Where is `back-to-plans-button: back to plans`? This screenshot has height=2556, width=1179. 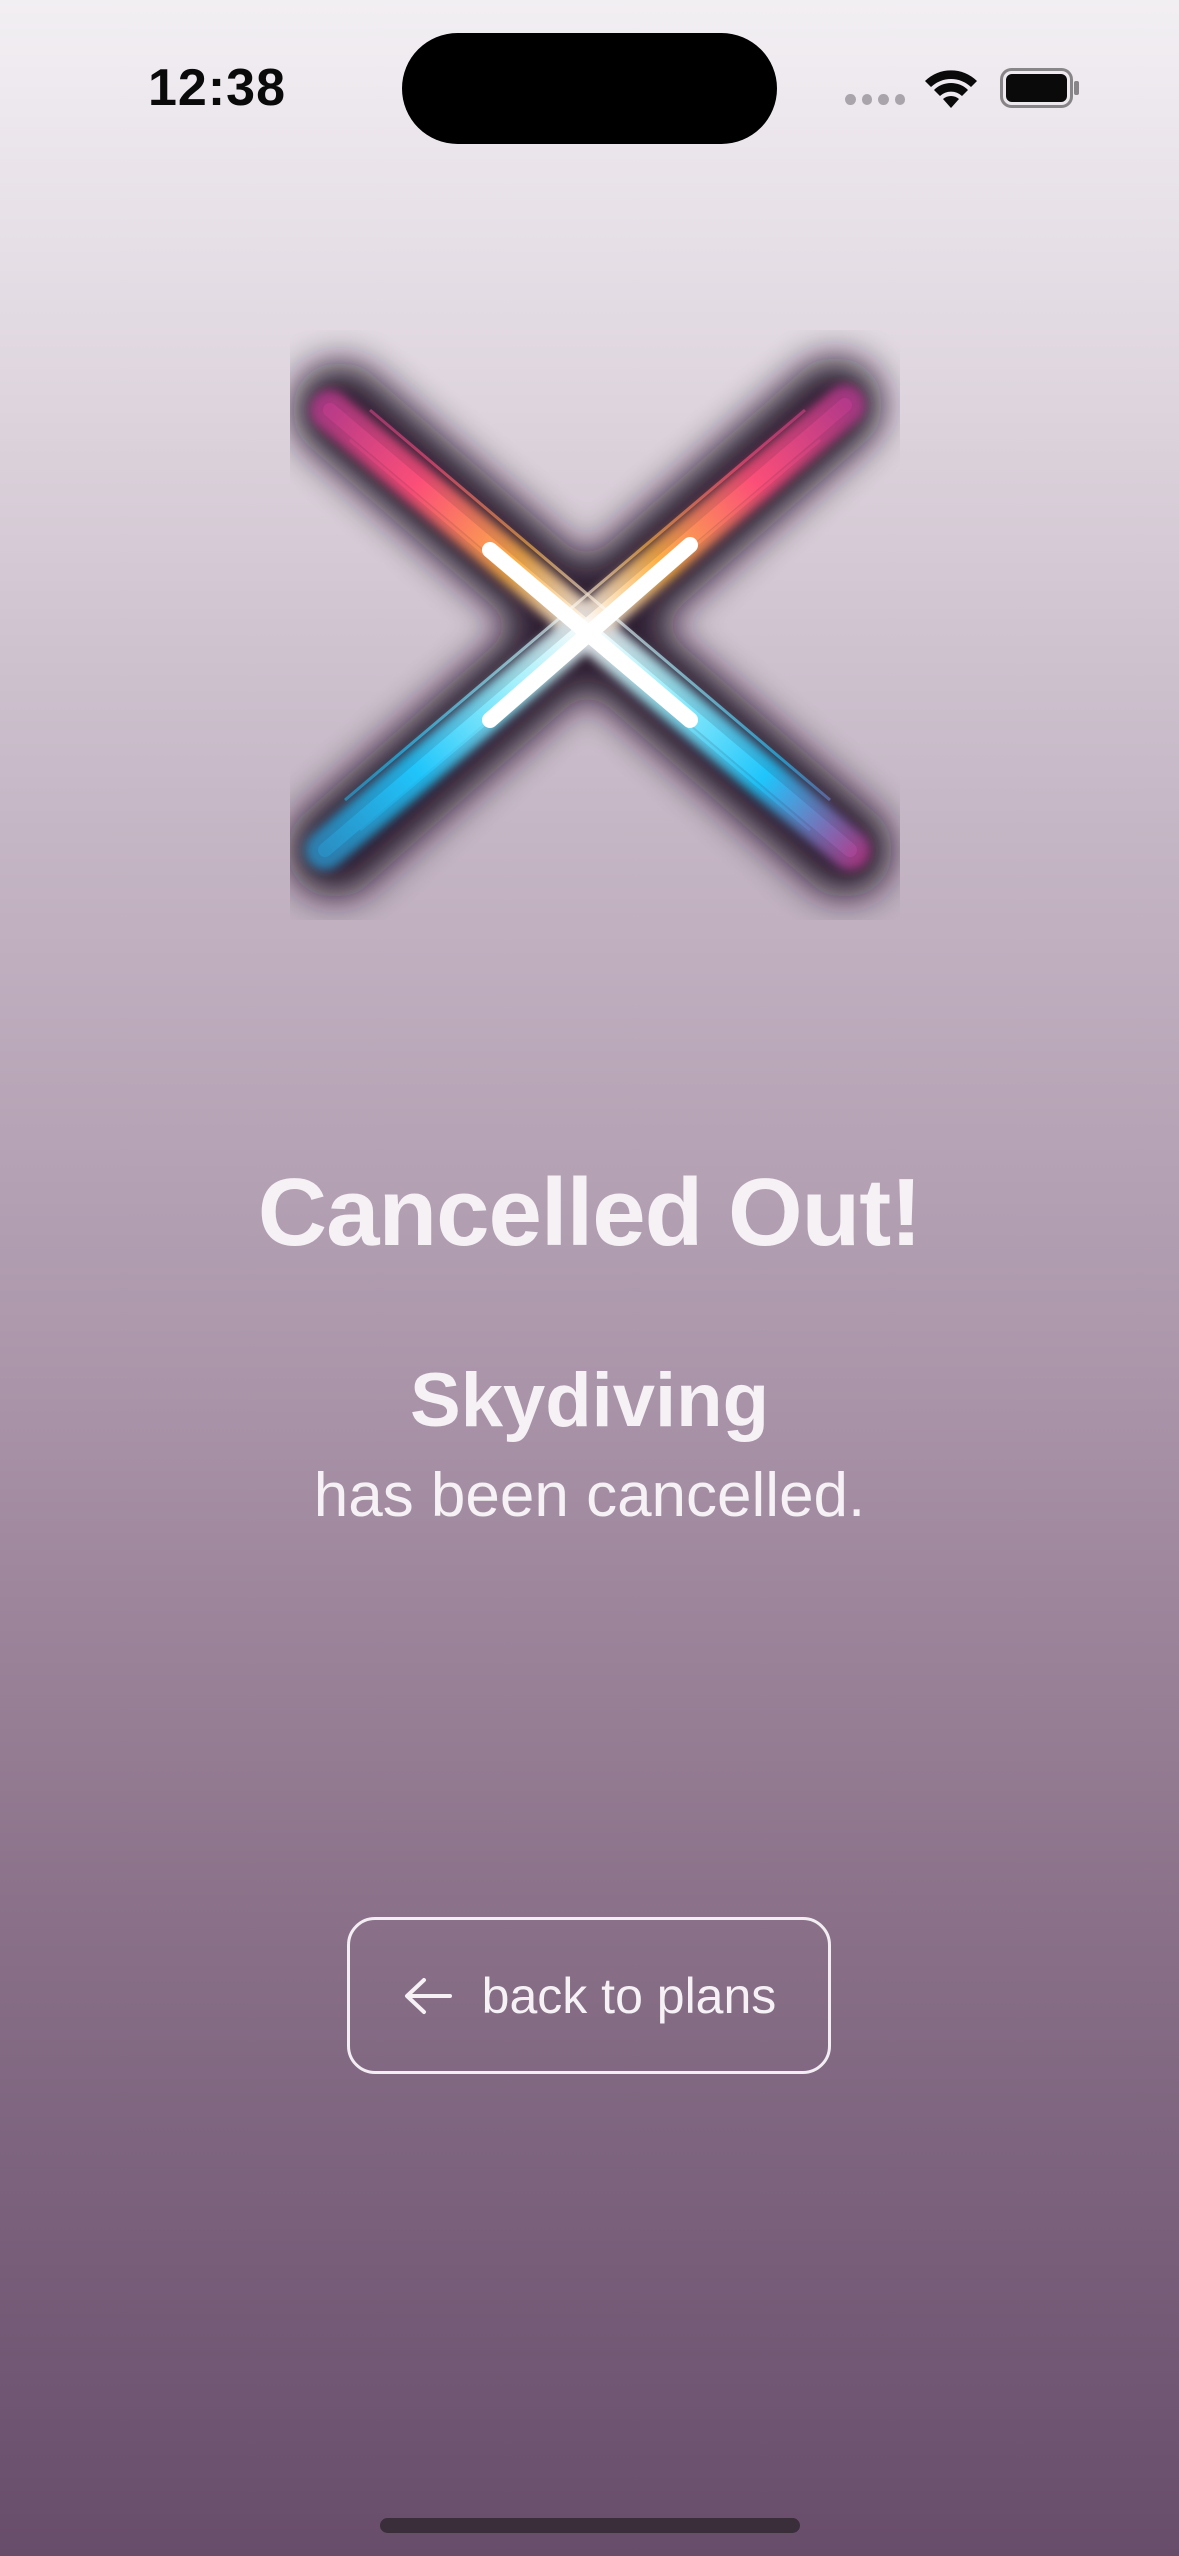
back-to-plans-button: back to plans is located at coordinates (589, 1995).